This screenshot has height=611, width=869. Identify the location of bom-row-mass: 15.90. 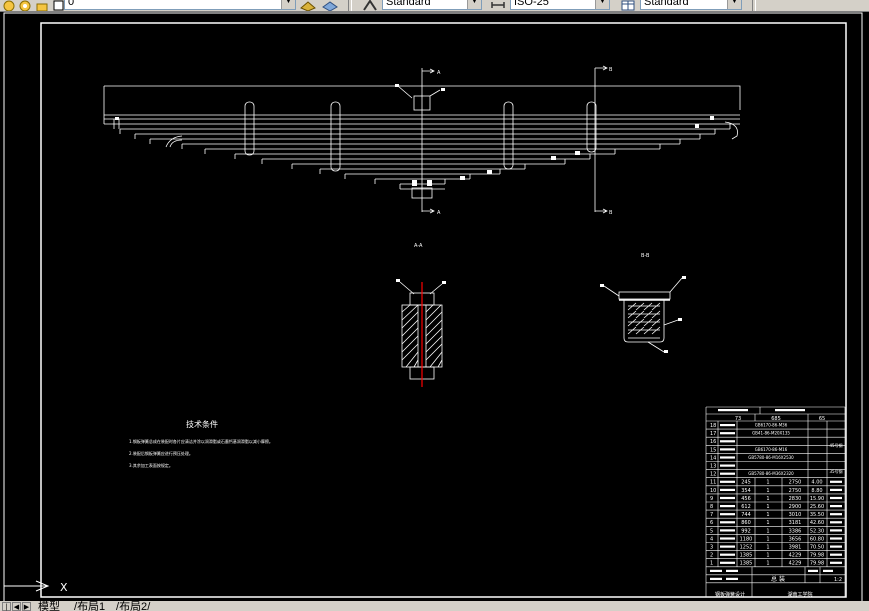
(817, 499).